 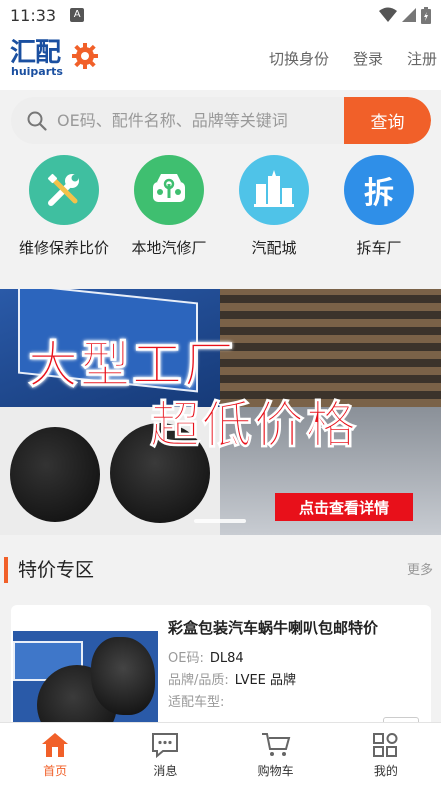 What do you see at coordinates (385, 745) in the screenshot?
I see `profile-grid-icon` at bounding box center [385, 745].